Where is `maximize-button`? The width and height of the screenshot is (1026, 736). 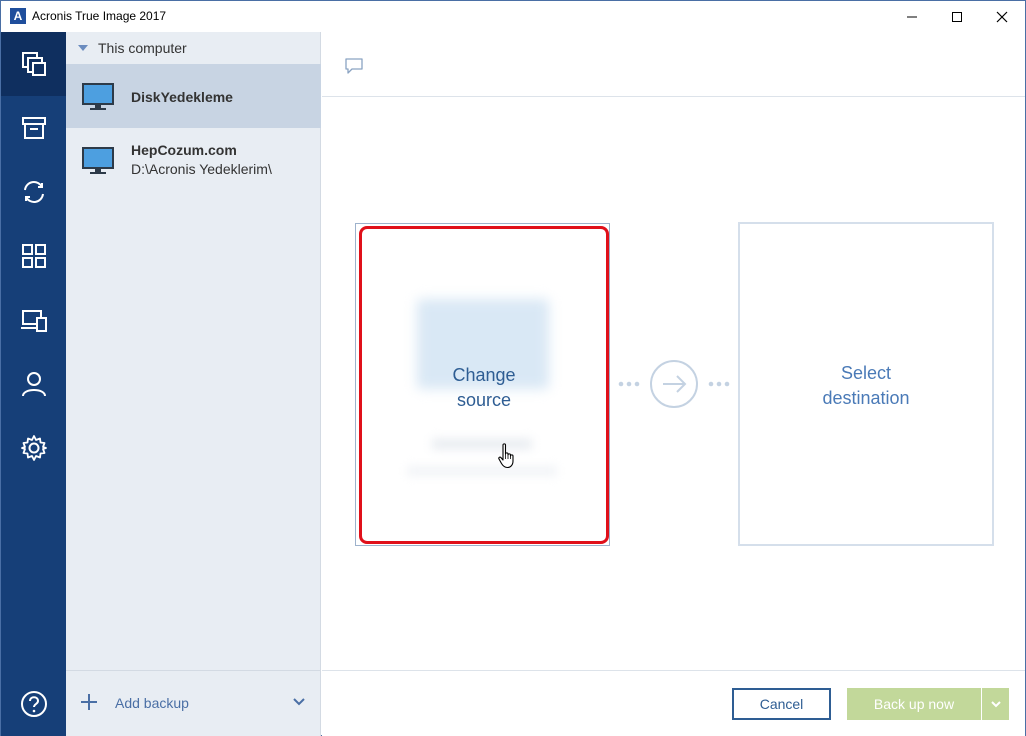 maximize-button is located at coordinates (957, 16).